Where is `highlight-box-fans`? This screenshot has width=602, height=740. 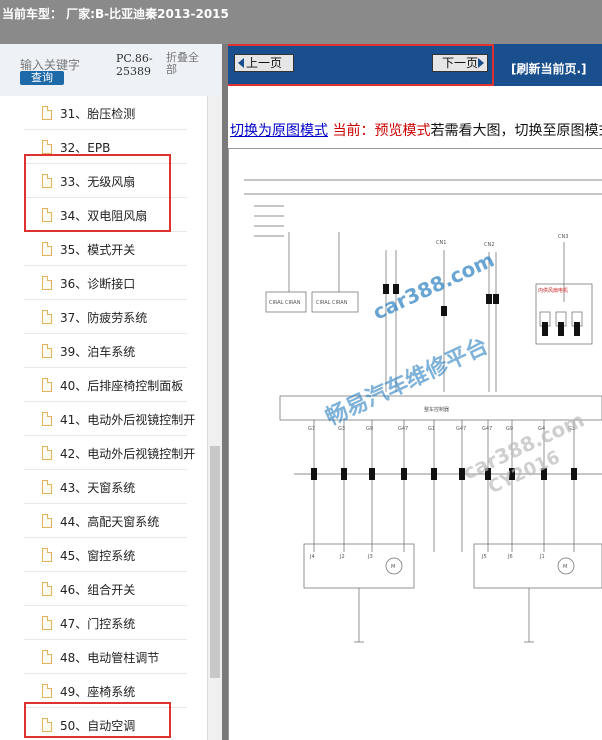 highlight-box-fans is located at coordinates (97, 193).